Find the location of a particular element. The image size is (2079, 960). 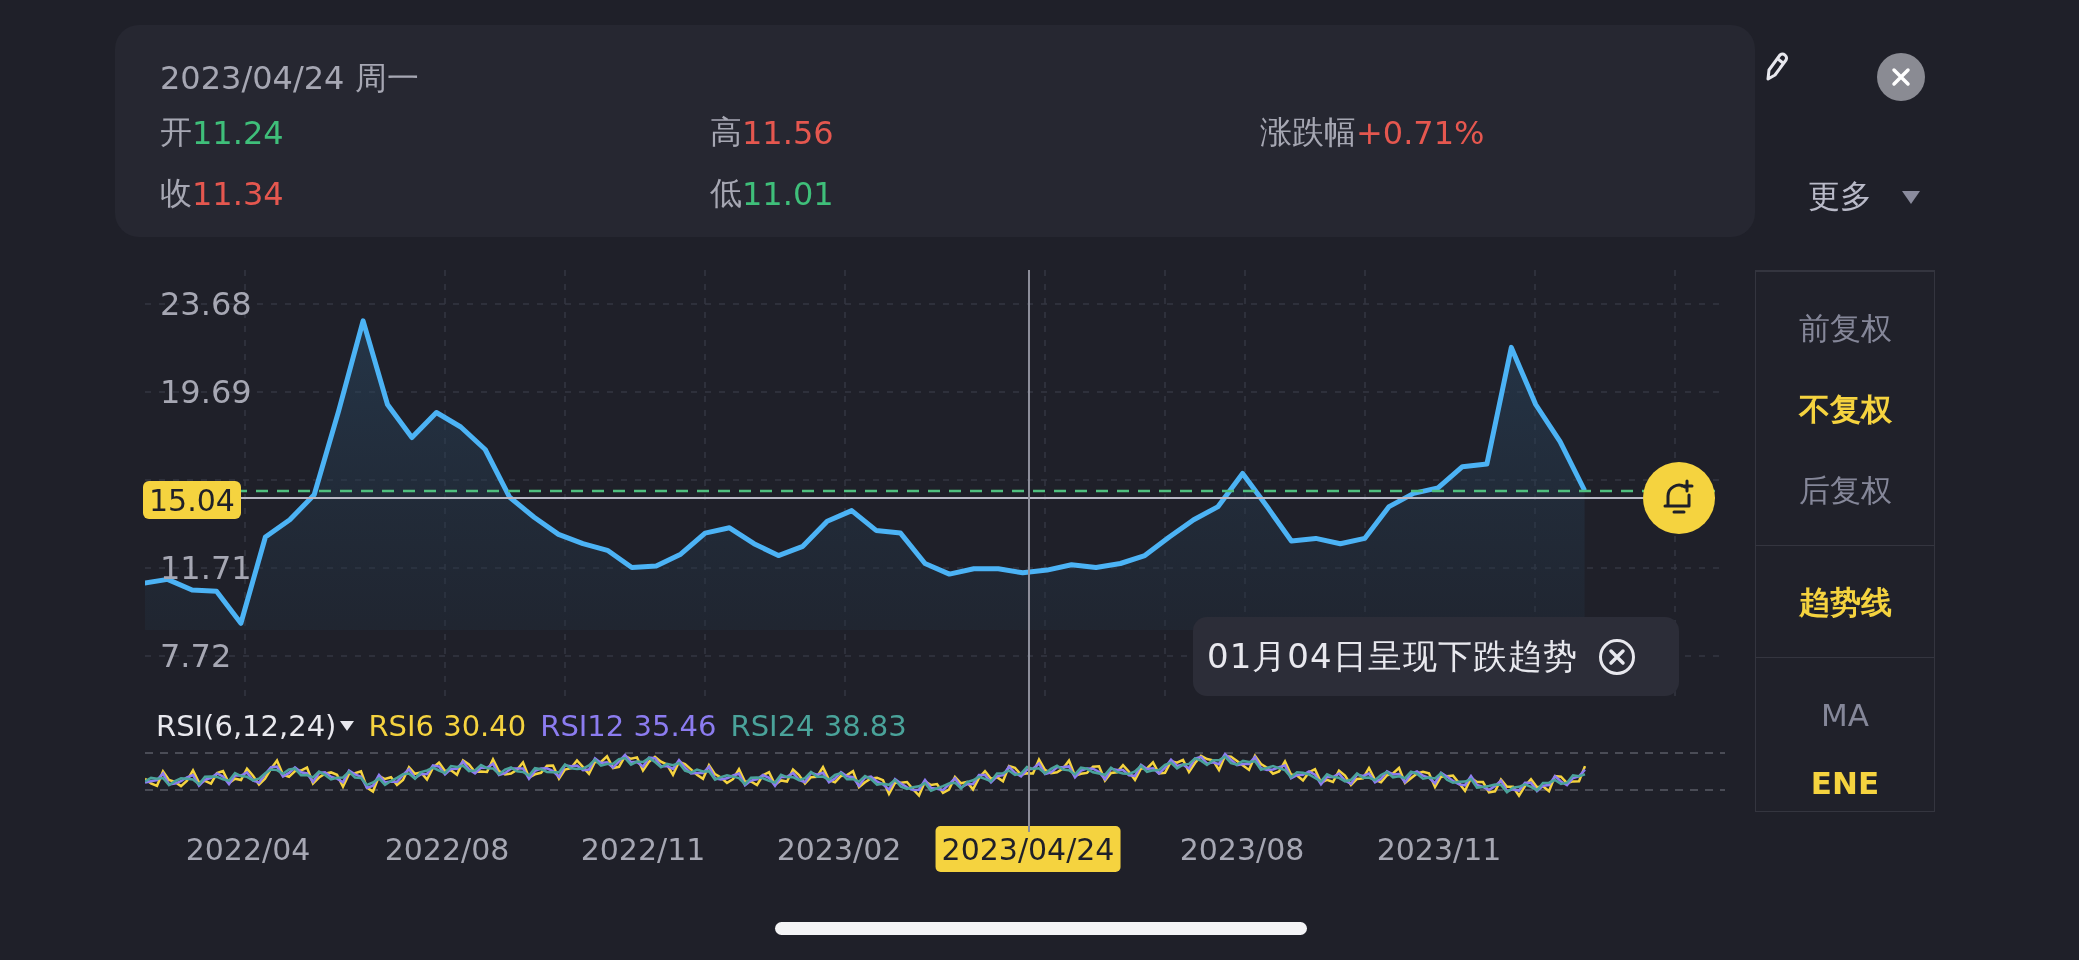

menu-item: 前复权 is located at coordinates (1845, 328).